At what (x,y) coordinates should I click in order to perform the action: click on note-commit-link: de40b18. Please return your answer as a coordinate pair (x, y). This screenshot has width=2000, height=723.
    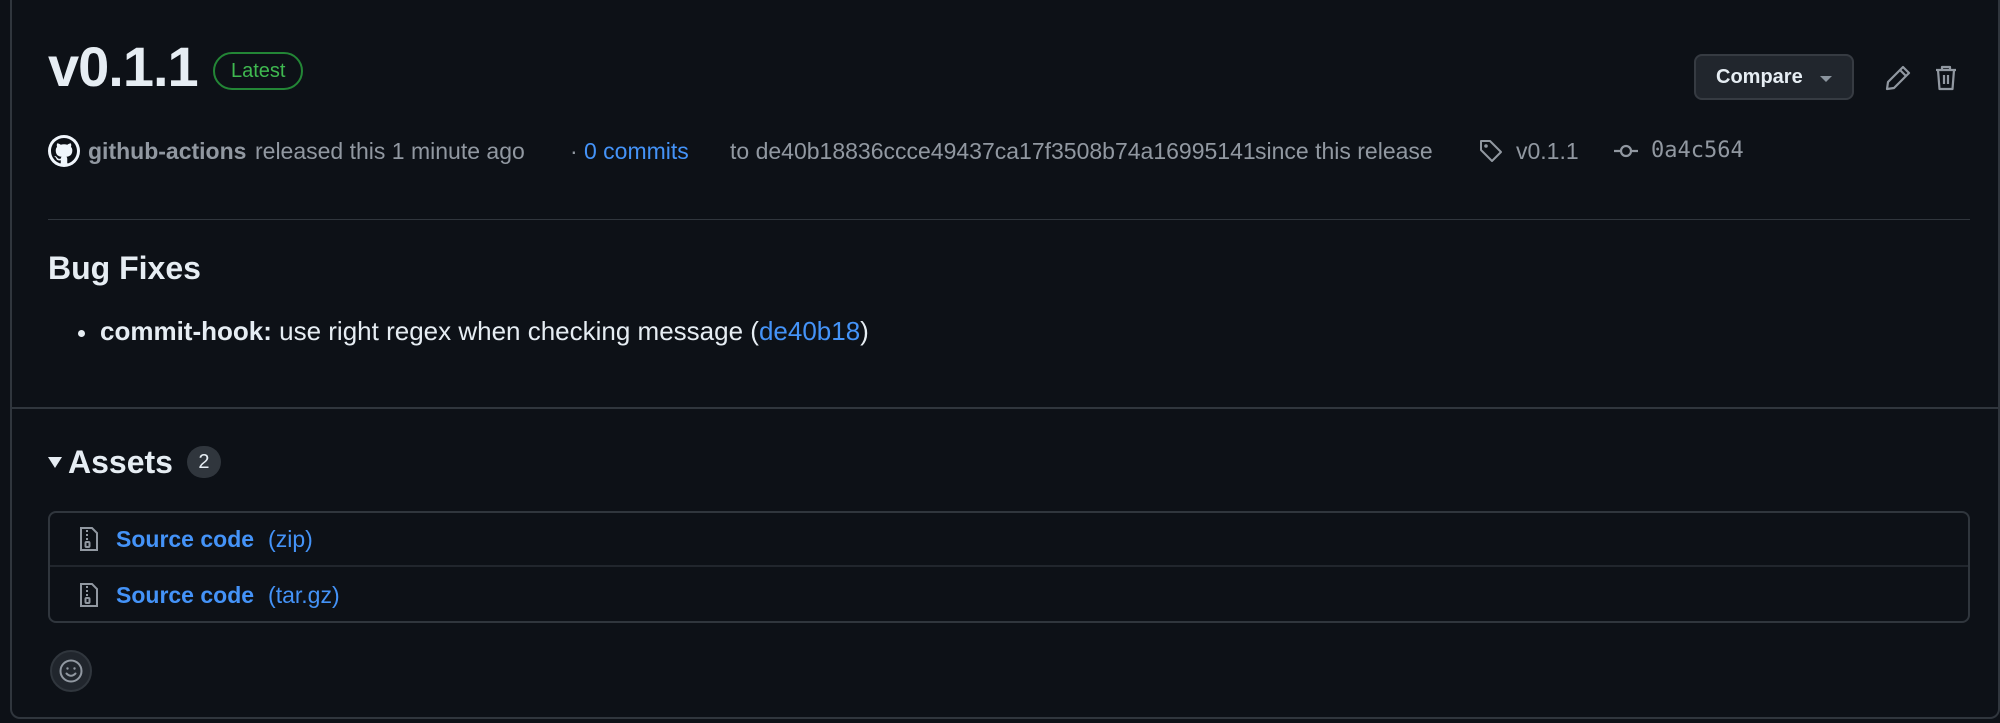
    Looking at the image, I should click on (809, 331).